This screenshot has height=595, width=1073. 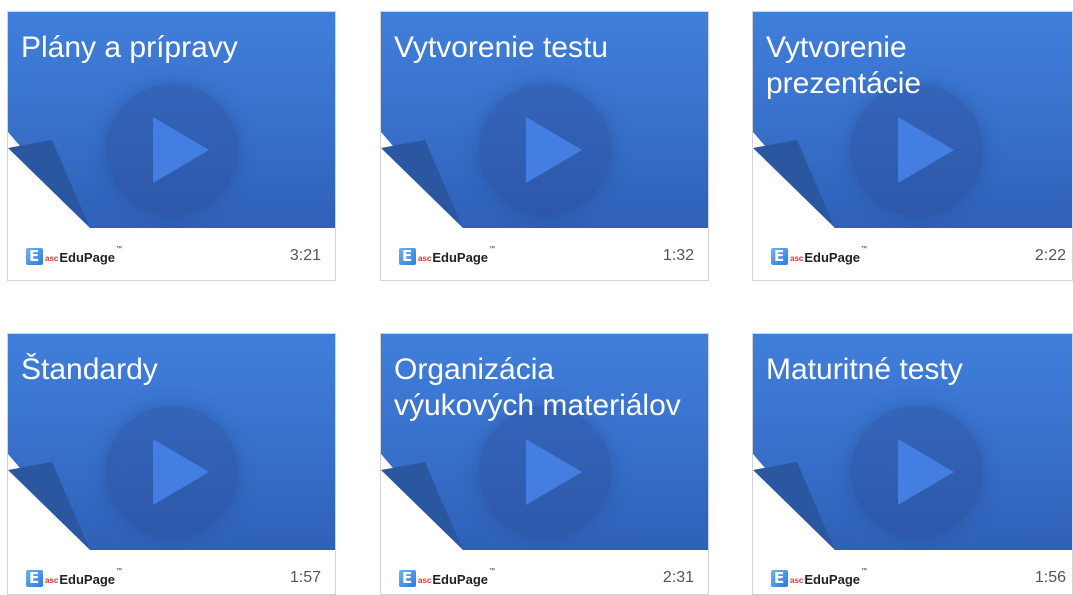 I want to click on video-footer: asc EduPage ™ 2:31, so click(x=544, y=572).